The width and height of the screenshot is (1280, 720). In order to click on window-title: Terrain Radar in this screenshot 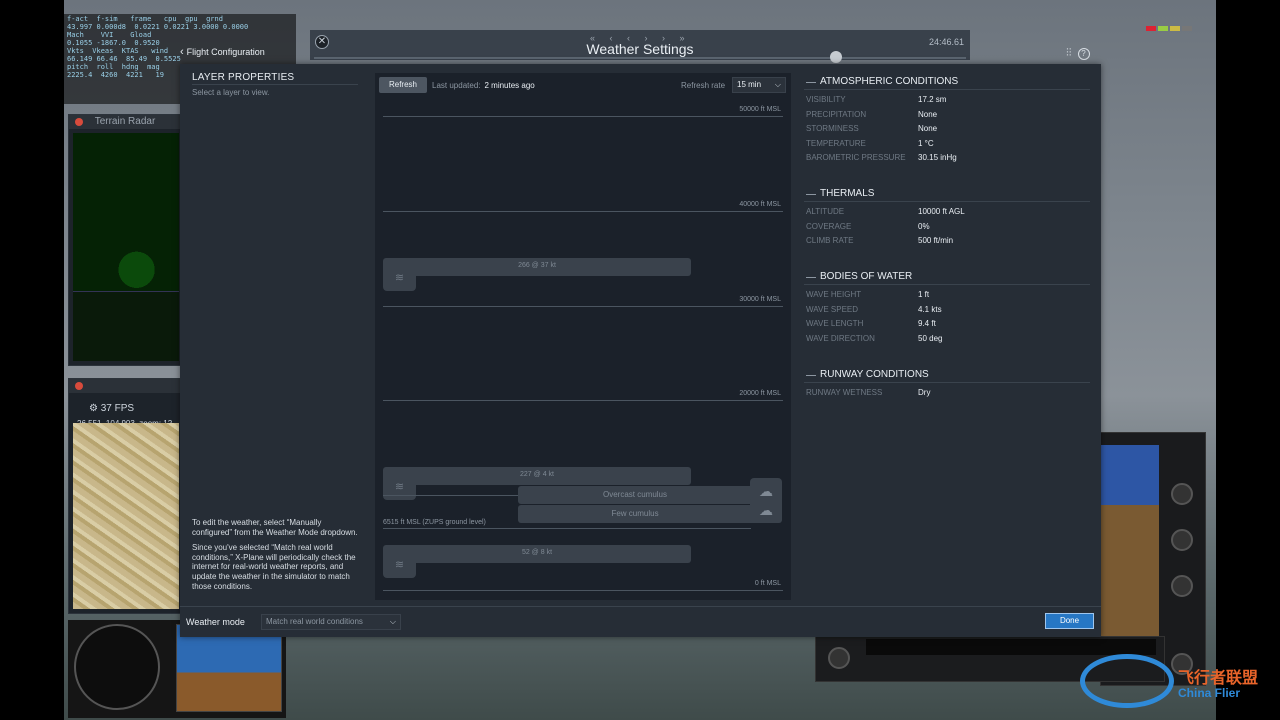, I will do `click(125, 121)`.